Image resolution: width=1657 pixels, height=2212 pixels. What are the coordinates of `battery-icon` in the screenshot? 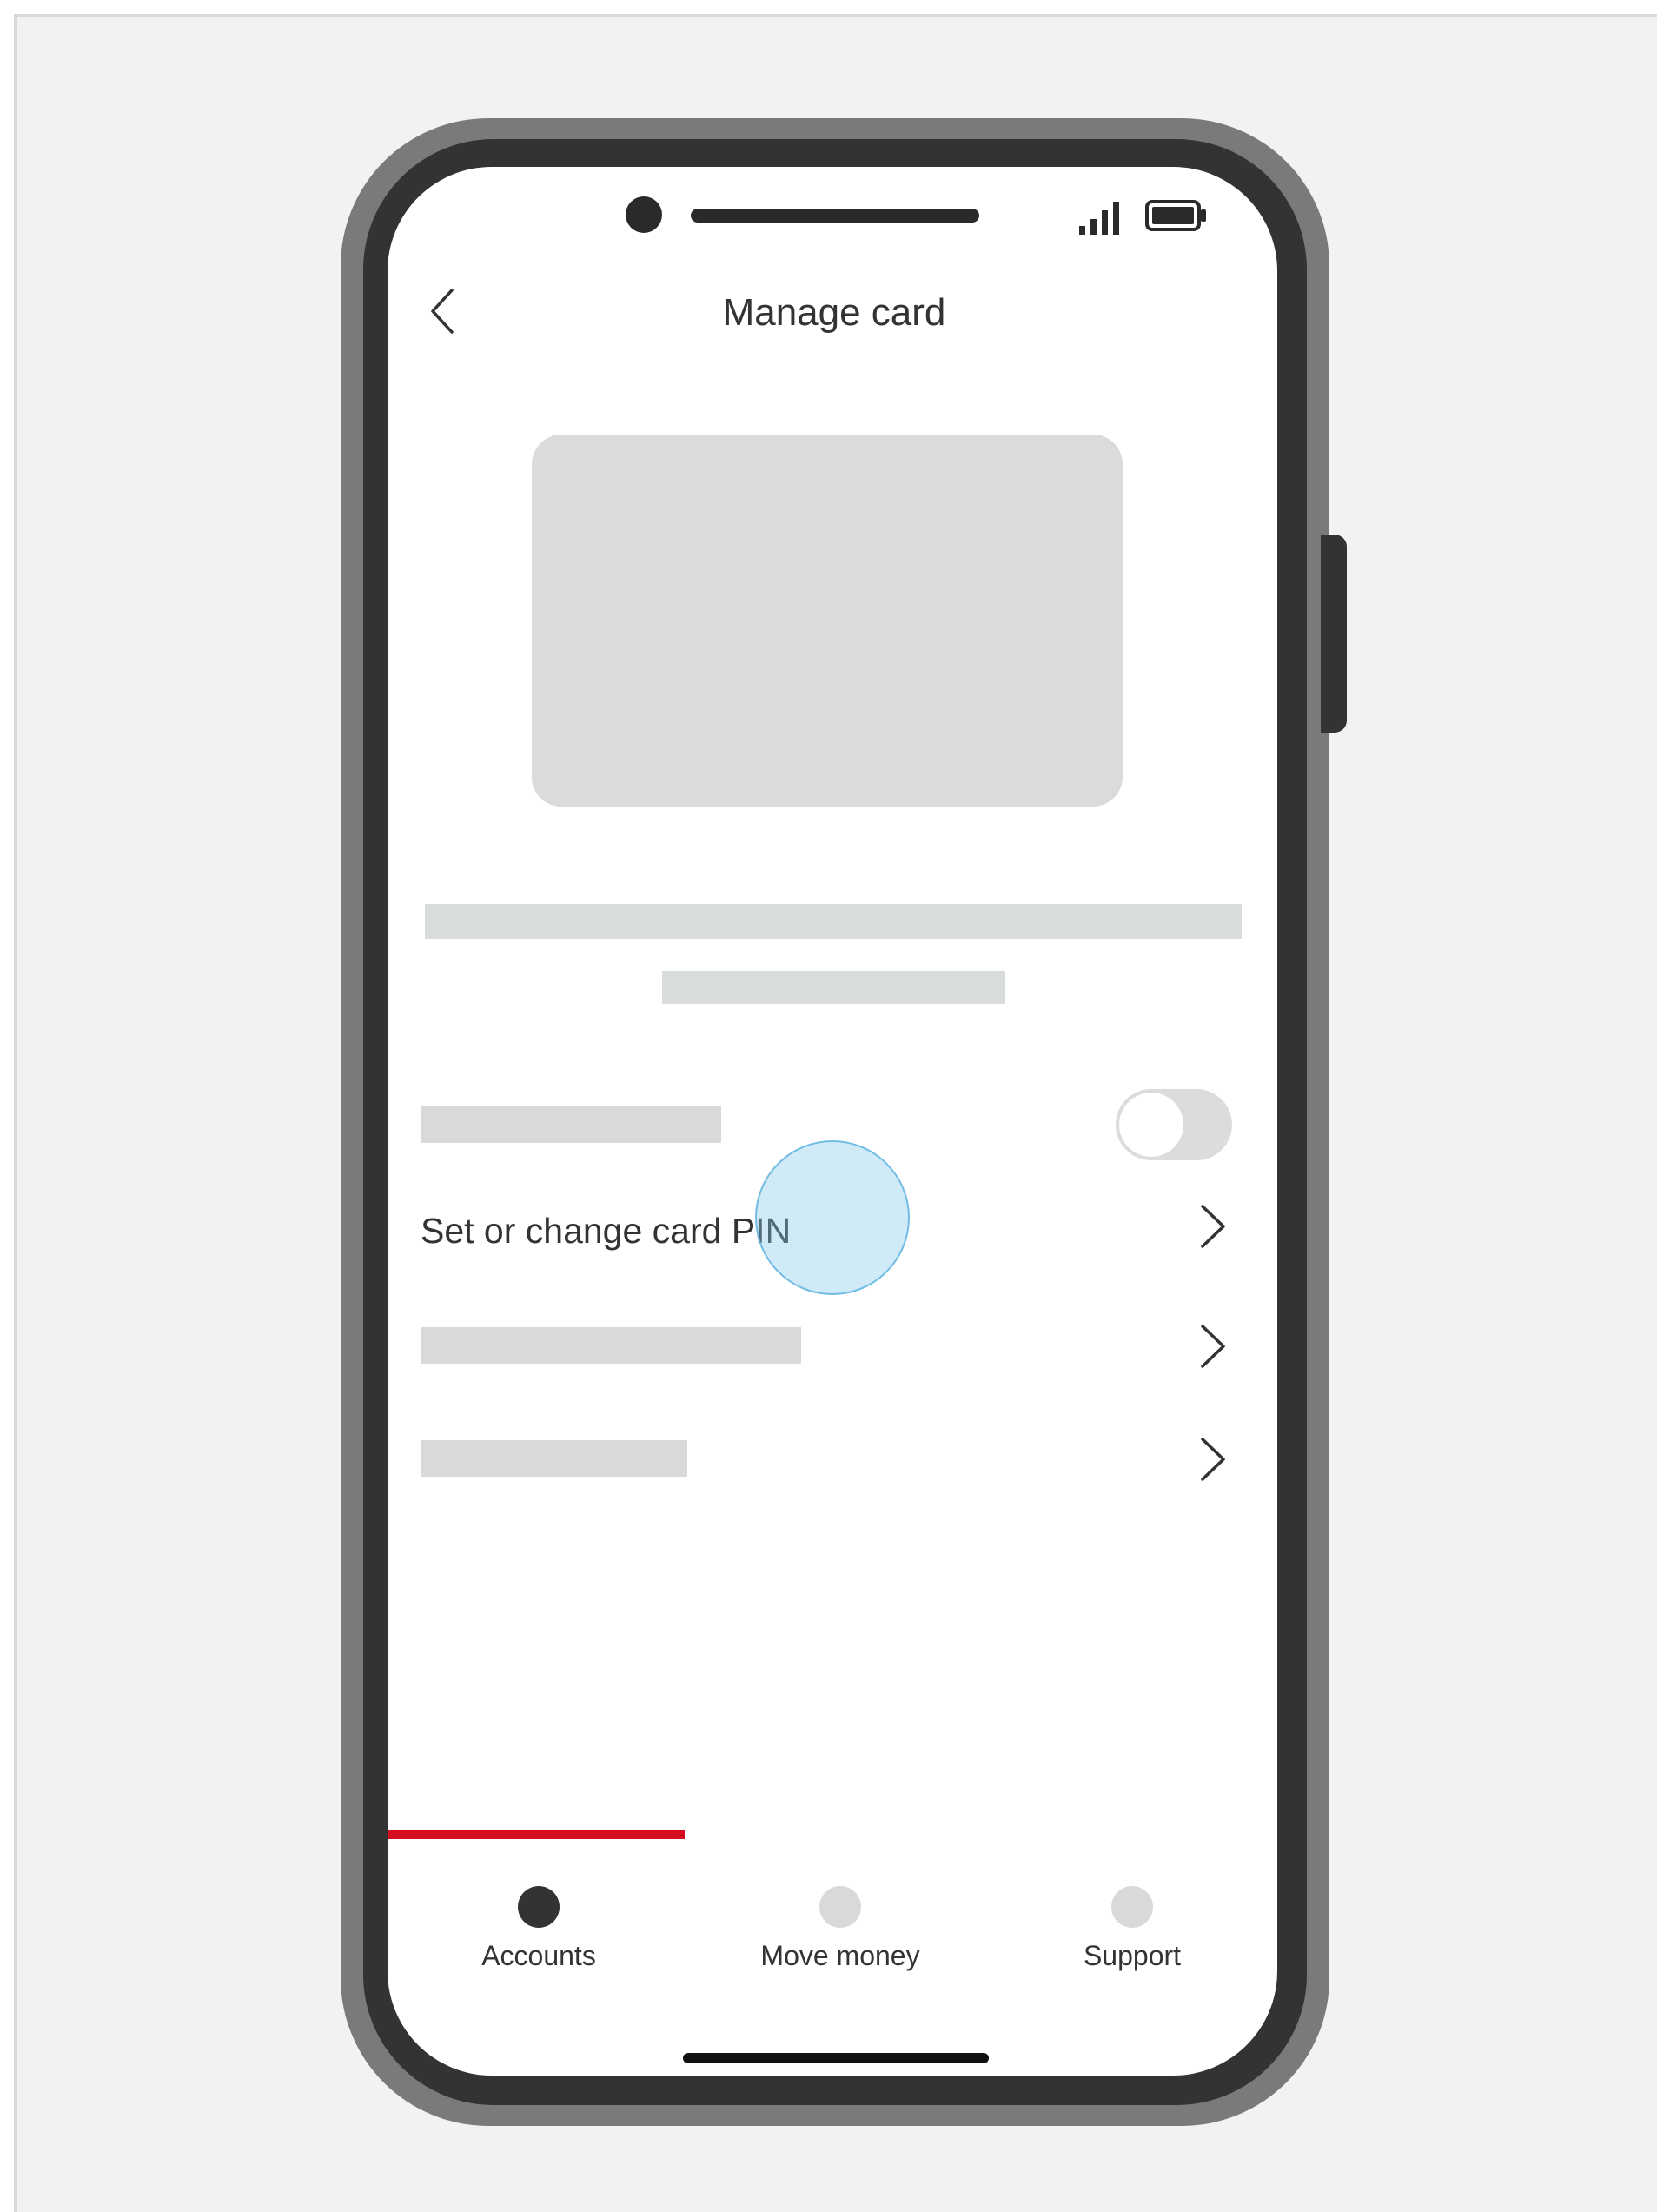 It's located at (1175, 215).